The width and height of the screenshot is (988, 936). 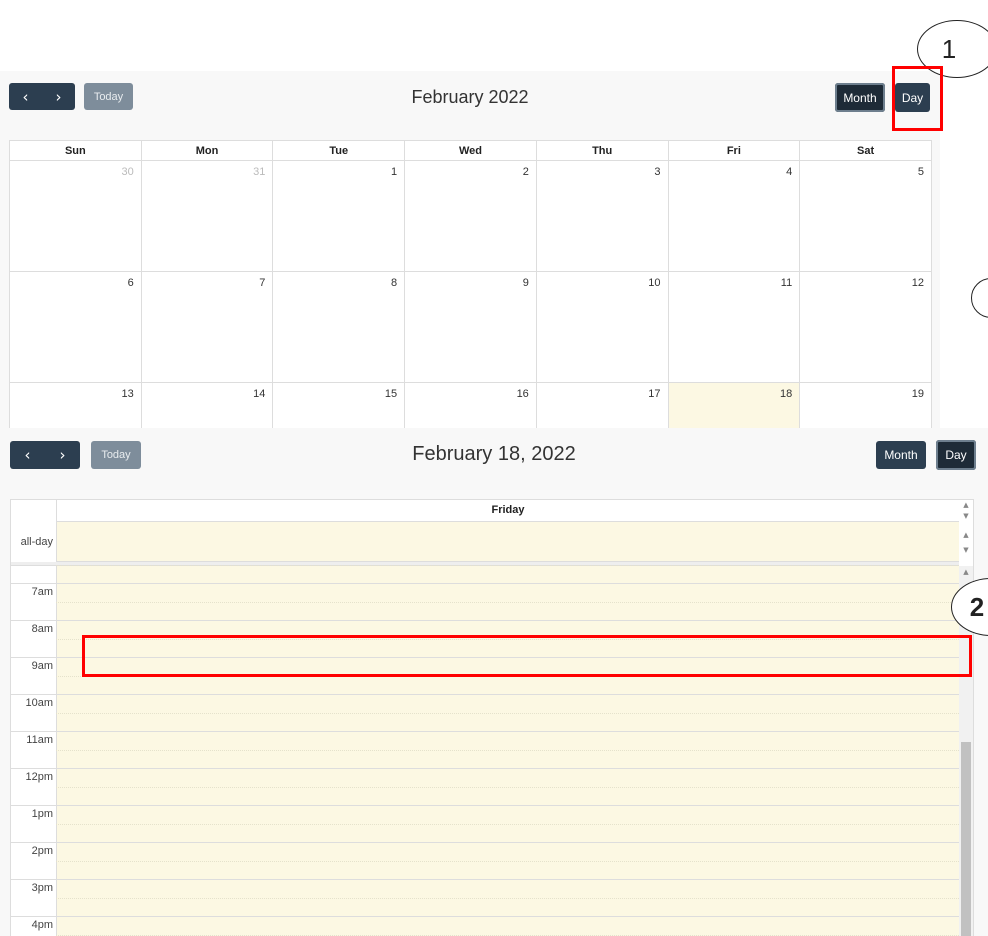 What do you see at coordinates (339, 150) in the screenshot?
I see `weekday-header: Tue` at bounding box center [339, 150].